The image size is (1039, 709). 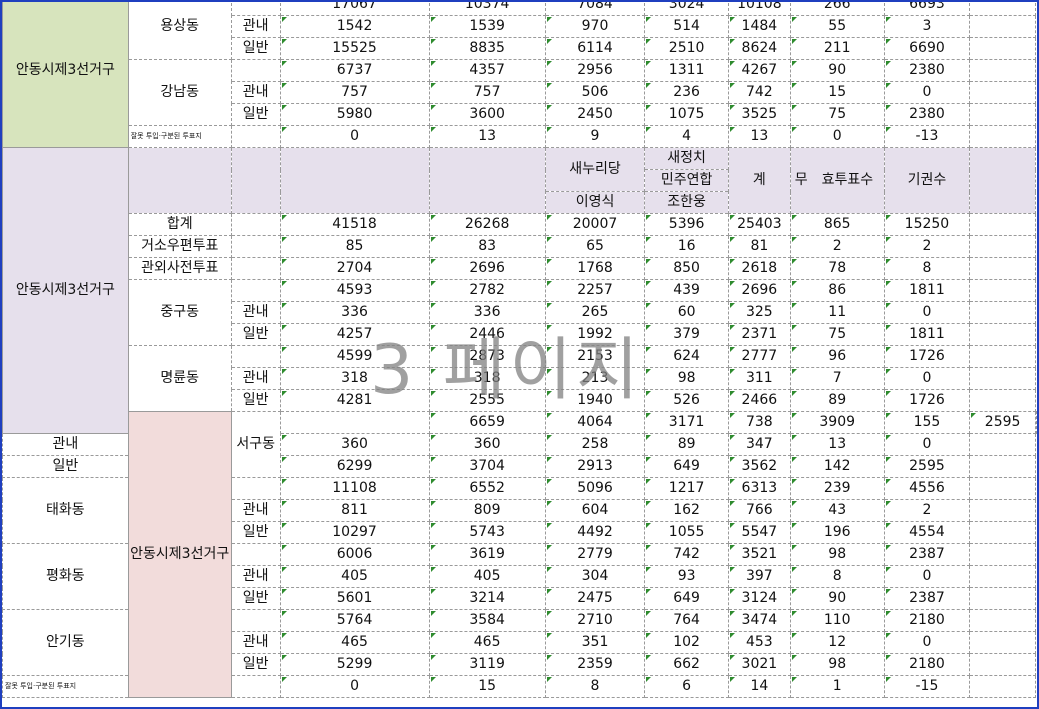 What do you see at coordinates (759, 466) in the screenshot?
I see `value-cell: 3562` at bounding box center [759, 466].